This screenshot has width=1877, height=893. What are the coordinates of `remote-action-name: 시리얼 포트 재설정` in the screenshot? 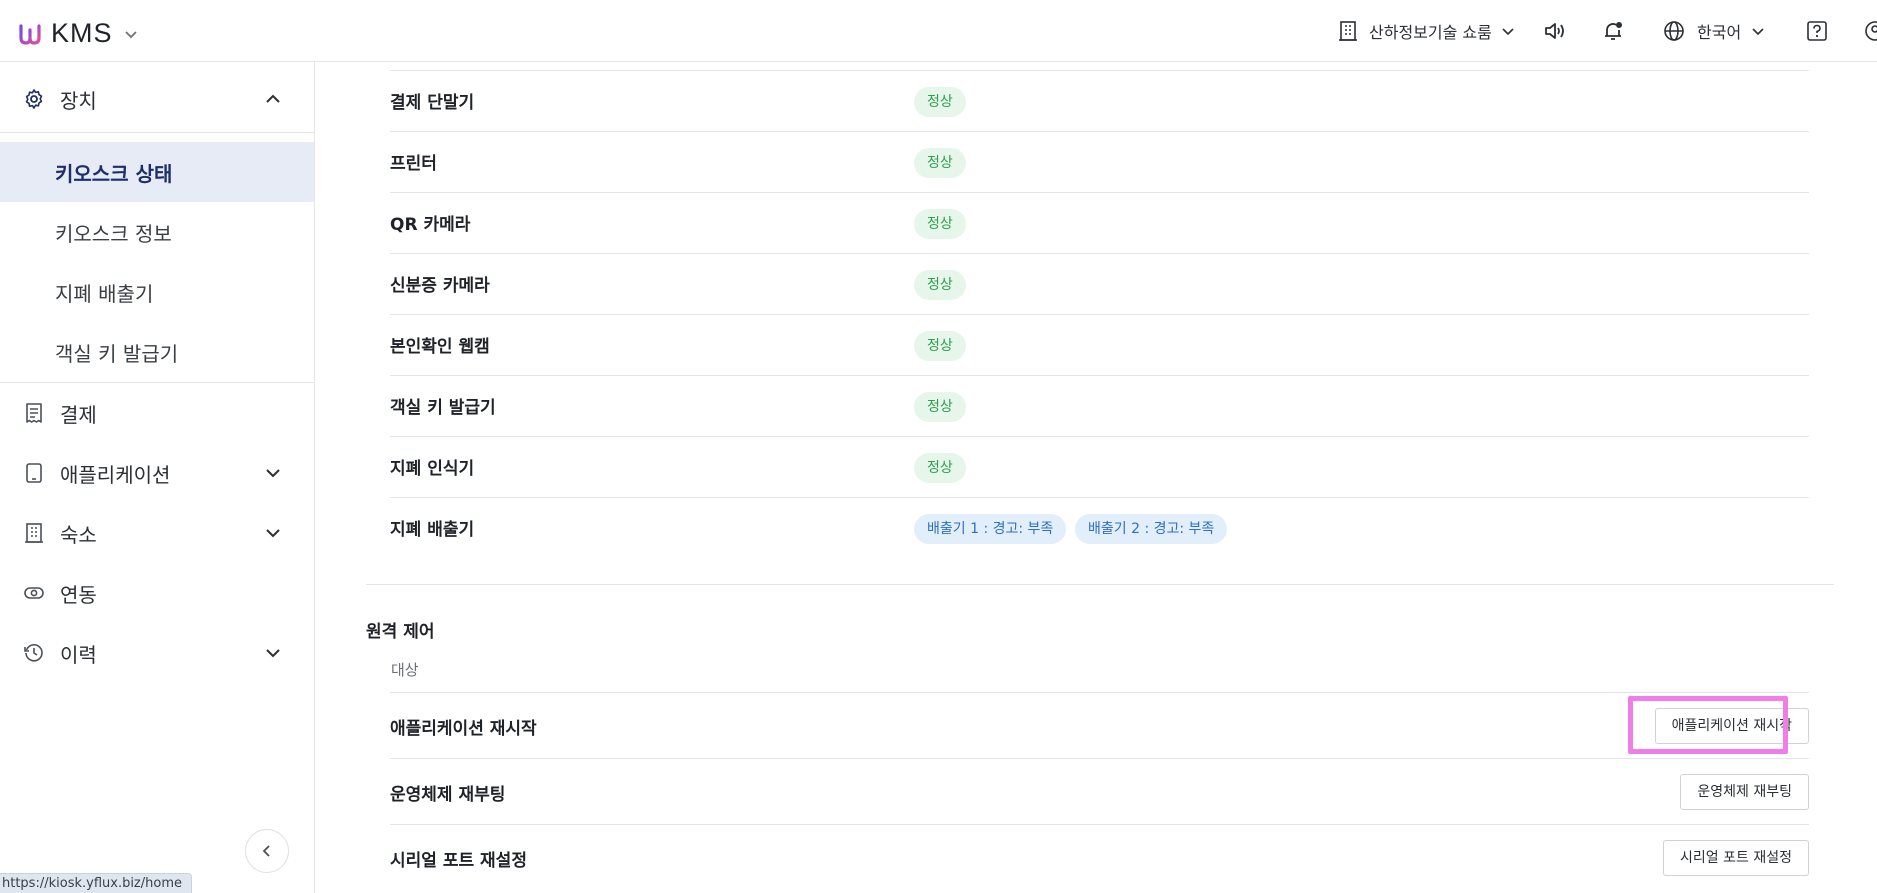 It's located at (458, 861).